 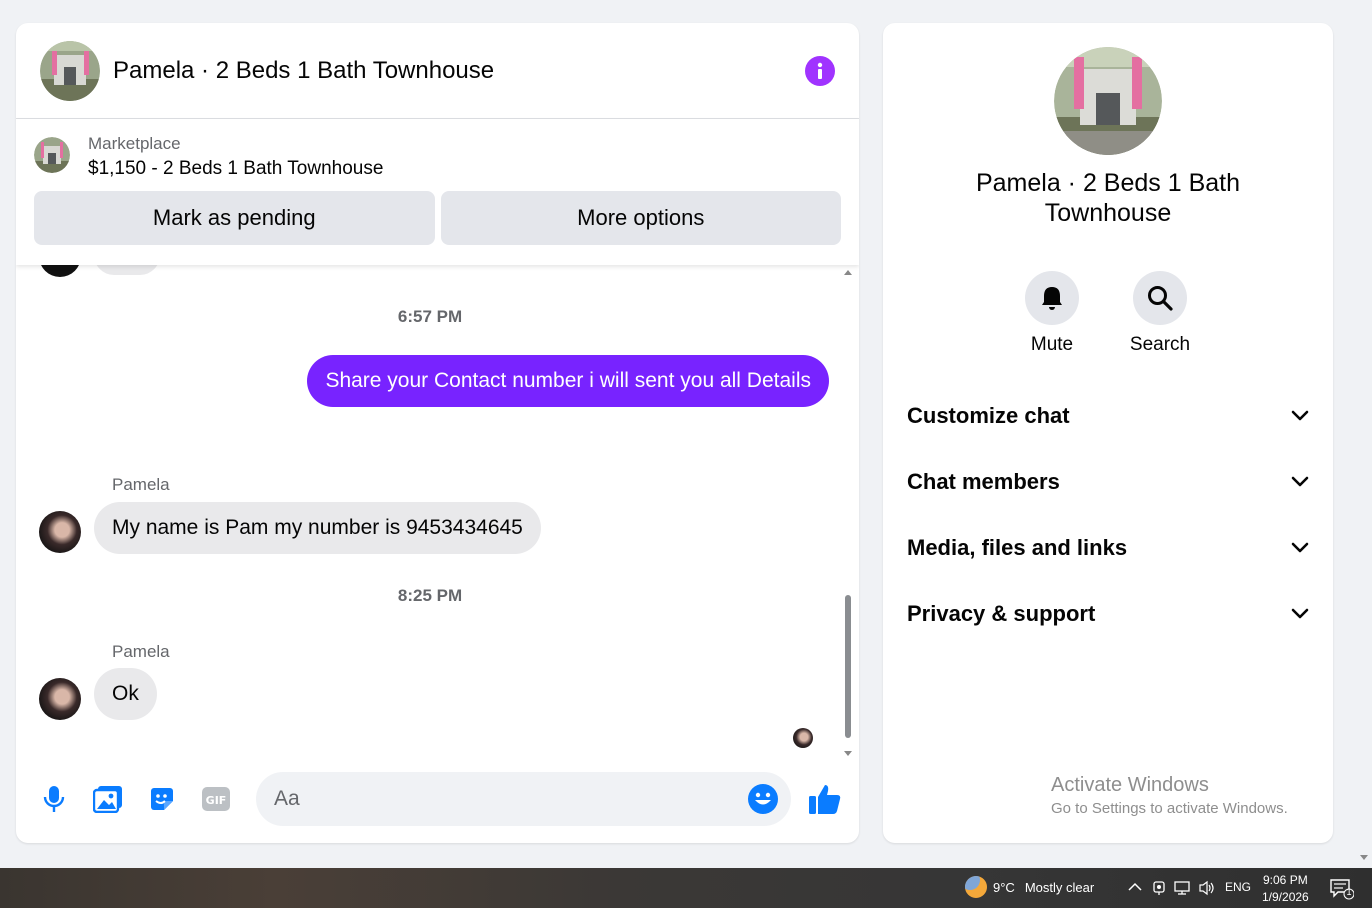 What do you see at coordinates (1108, 198) in the screenshot?
I see `profile-name: Pamela · 2 Beds 1 Bath Townhouse` at bounding box center [1108, 198].